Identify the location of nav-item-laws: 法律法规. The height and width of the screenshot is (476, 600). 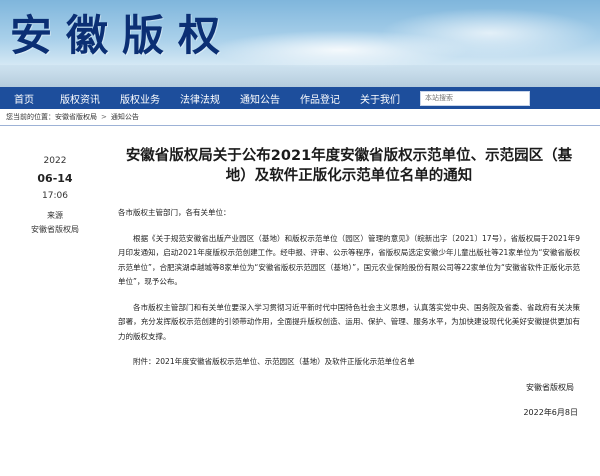
(200, 98).